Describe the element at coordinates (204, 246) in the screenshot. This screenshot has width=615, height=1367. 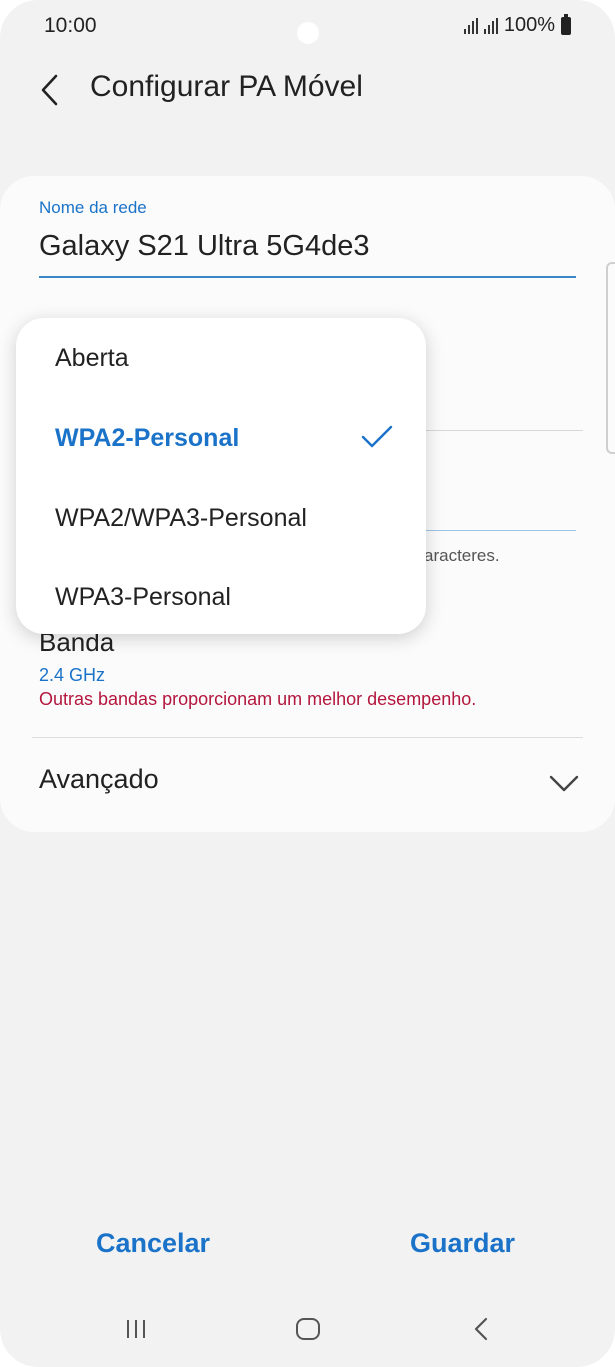
I see `network-name-input: Galaxy S21 Ultra 5G4de3` at that location.